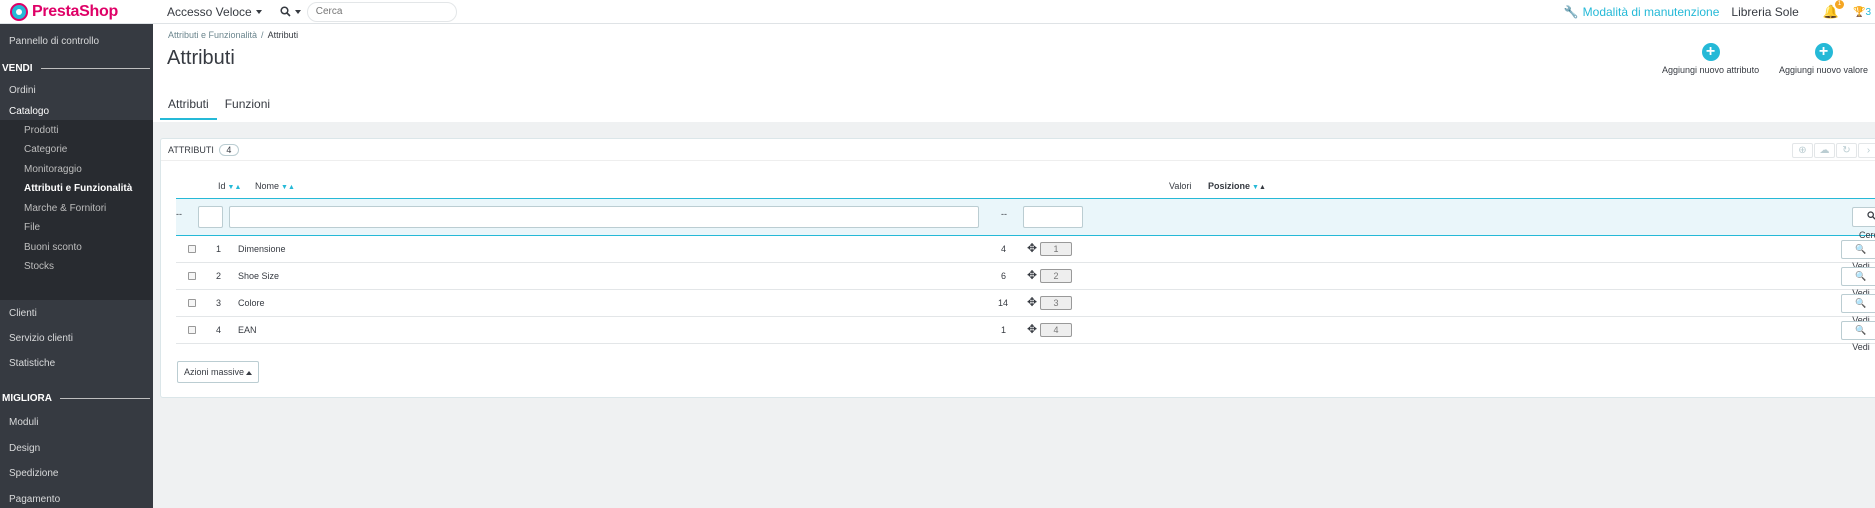  What do you see at coordinates (381, 11) in the screenshot?
I see `search-input` at bounding box center [381, 11].